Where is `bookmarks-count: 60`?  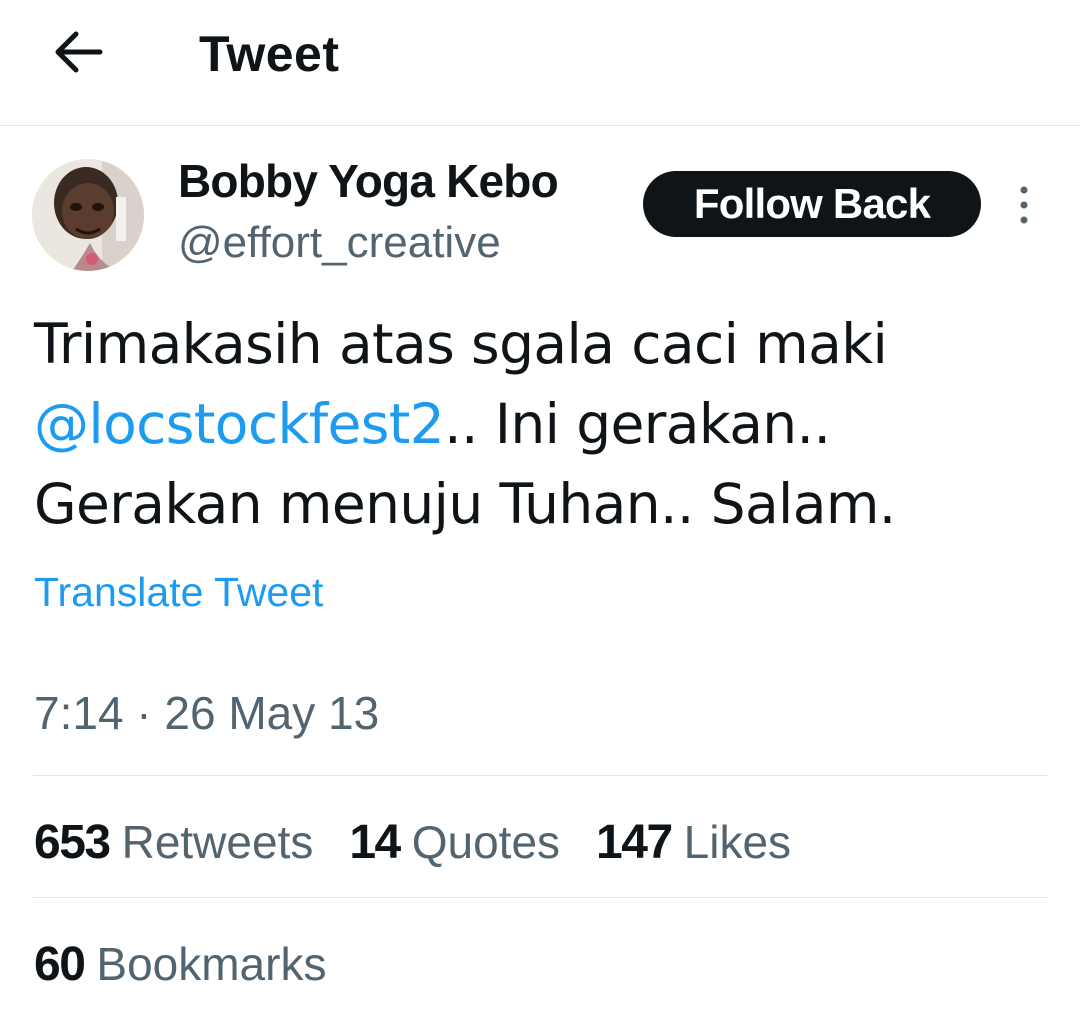
bookmarks-count: 60 is located at coordinates (60, 964).